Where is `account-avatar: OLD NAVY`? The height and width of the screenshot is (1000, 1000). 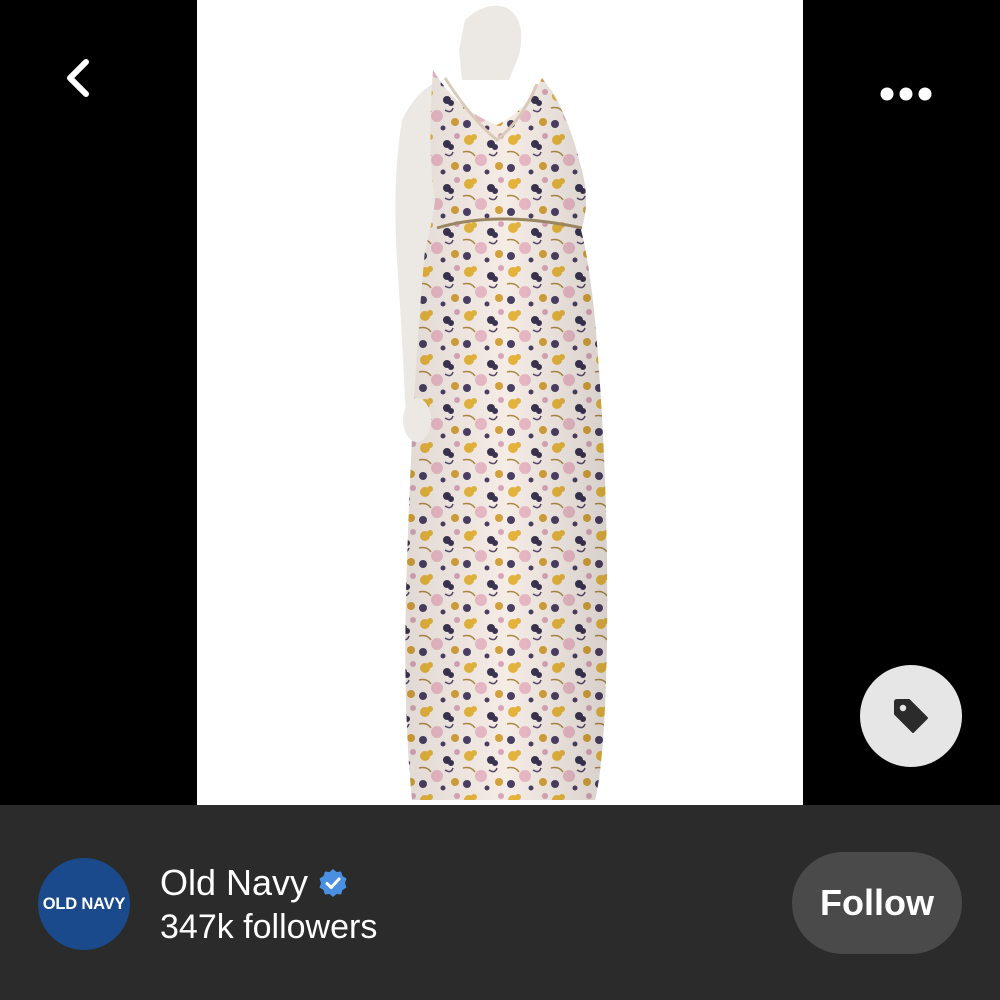 account-avatar: OLD NAVY is located at coordinates (84, 904).